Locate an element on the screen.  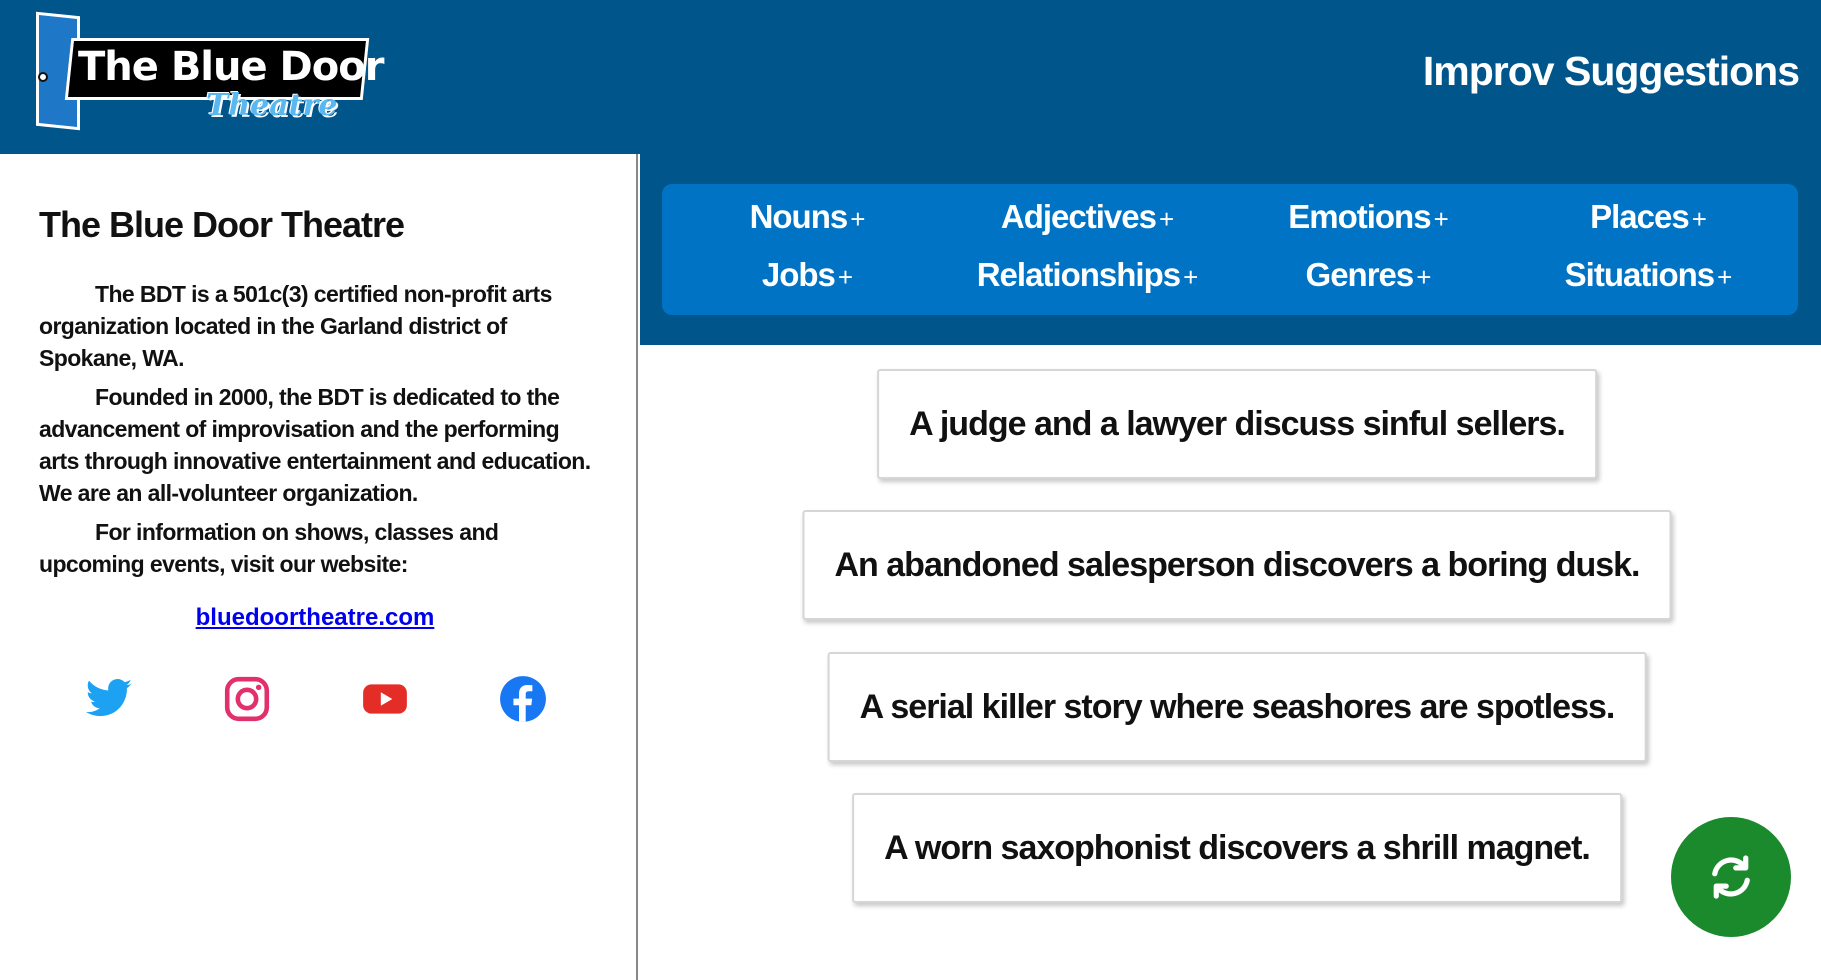
logo-title: The Blue Door is located at coordinates (231, 67).